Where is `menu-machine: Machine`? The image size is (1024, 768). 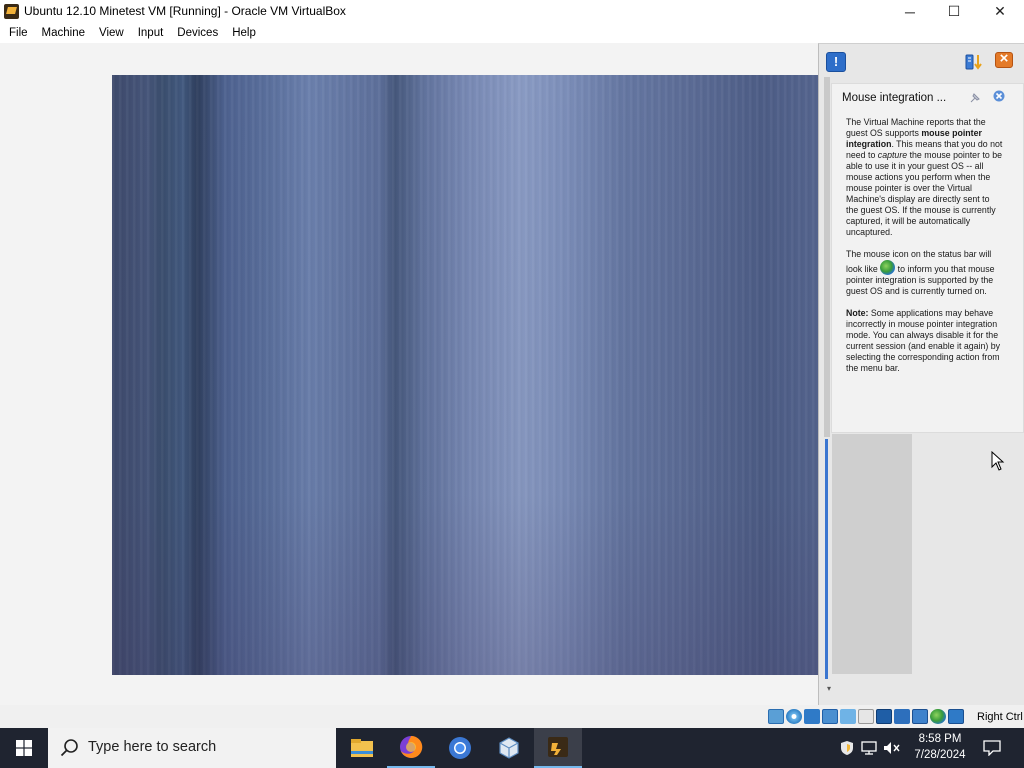 menu-machine: Machine is located at coordinates (63, 33).